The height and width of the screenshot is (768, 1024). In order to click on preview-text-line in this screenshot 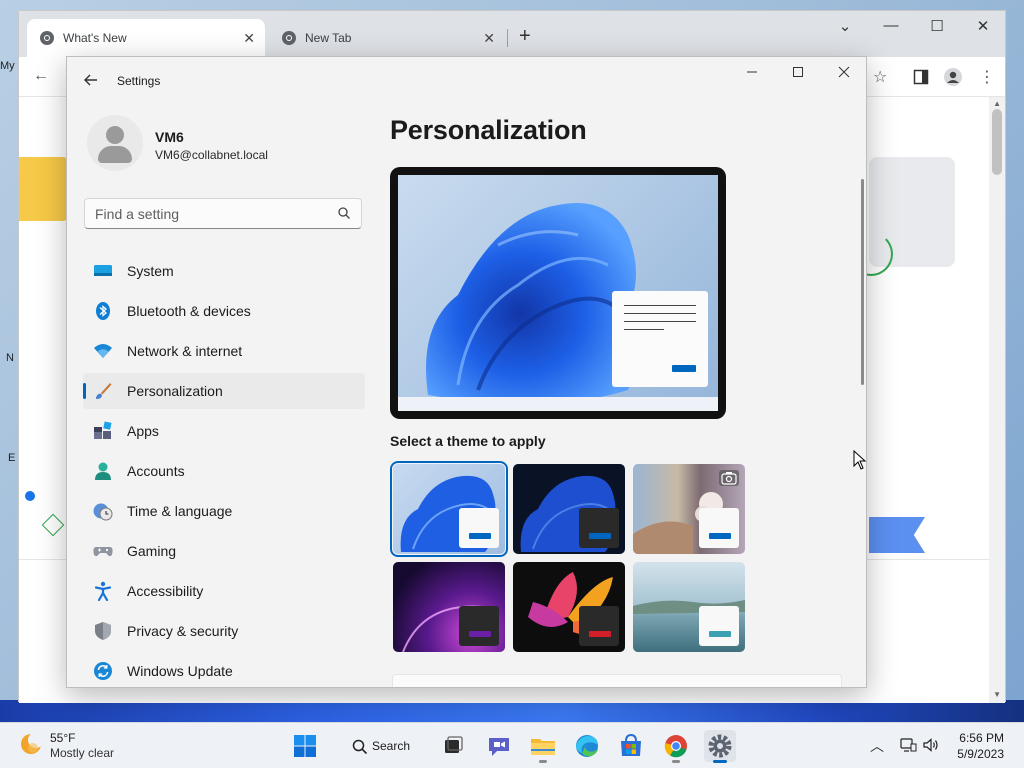, I will do `click(644, 329)`.